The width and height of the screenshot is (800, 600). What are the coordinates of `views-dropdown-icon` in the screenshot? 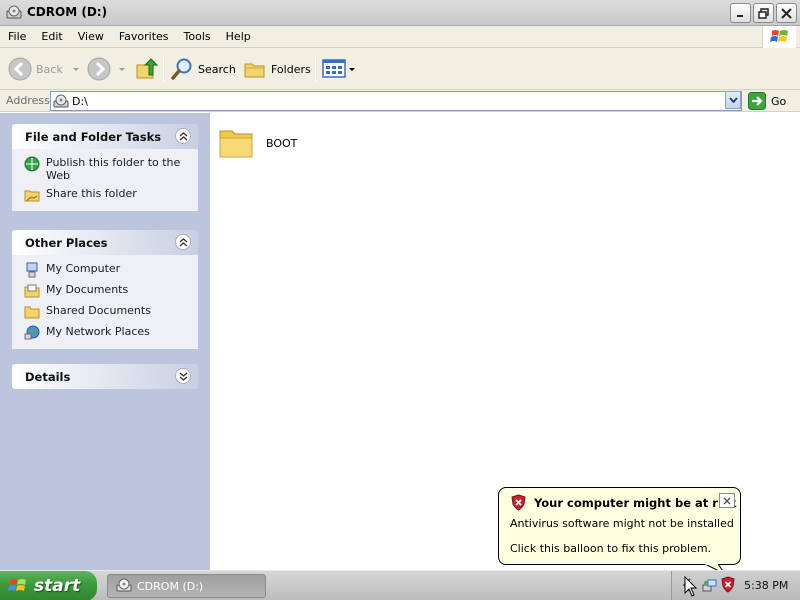 It's located at (352, 69).